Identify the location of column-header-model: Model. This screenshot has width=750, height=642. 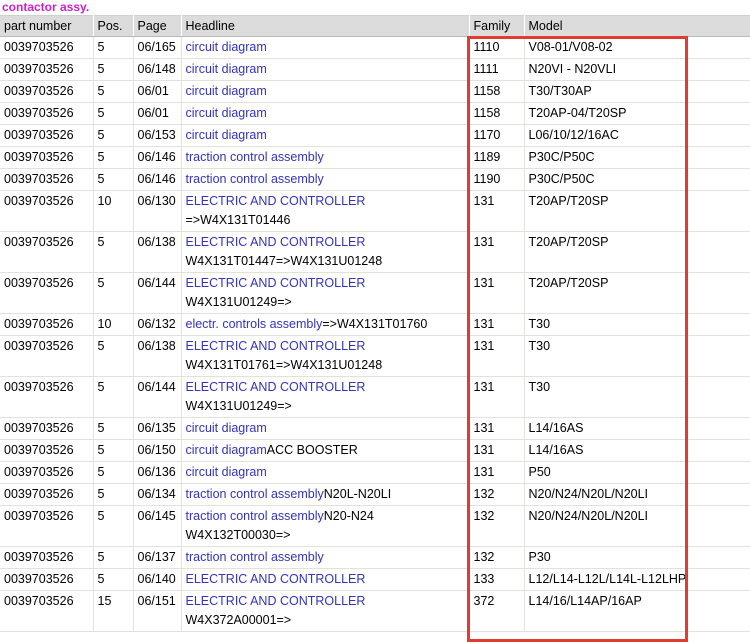
(637, 26).